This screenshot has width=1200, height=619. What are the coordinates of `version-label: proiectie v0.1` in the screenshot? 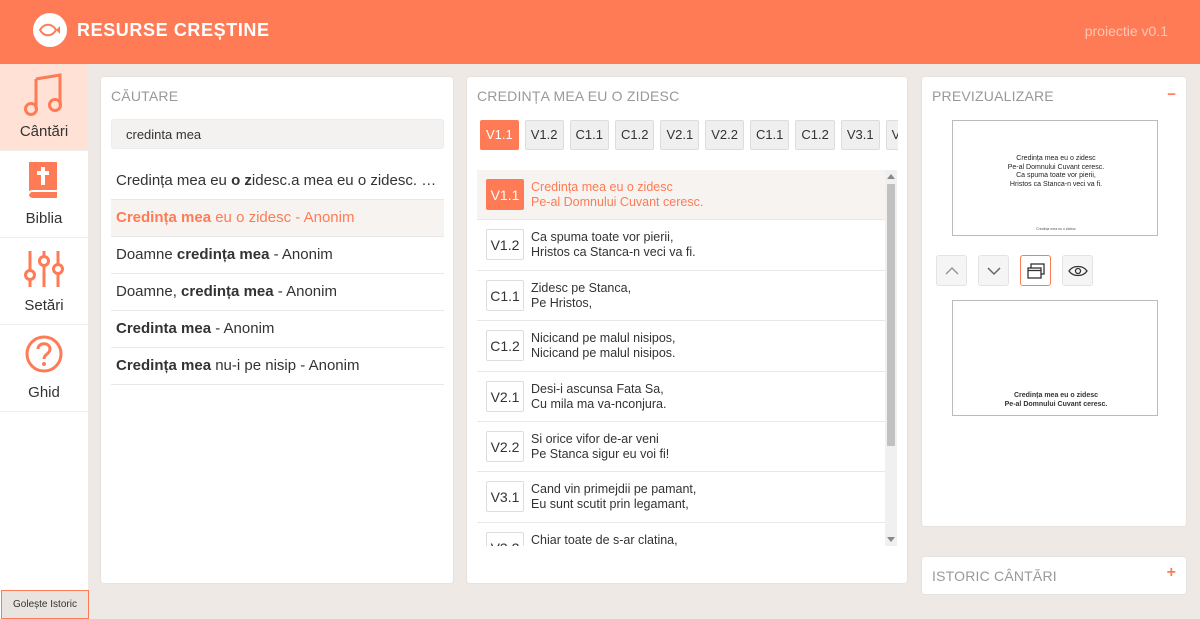 It's located at (1126, 31).